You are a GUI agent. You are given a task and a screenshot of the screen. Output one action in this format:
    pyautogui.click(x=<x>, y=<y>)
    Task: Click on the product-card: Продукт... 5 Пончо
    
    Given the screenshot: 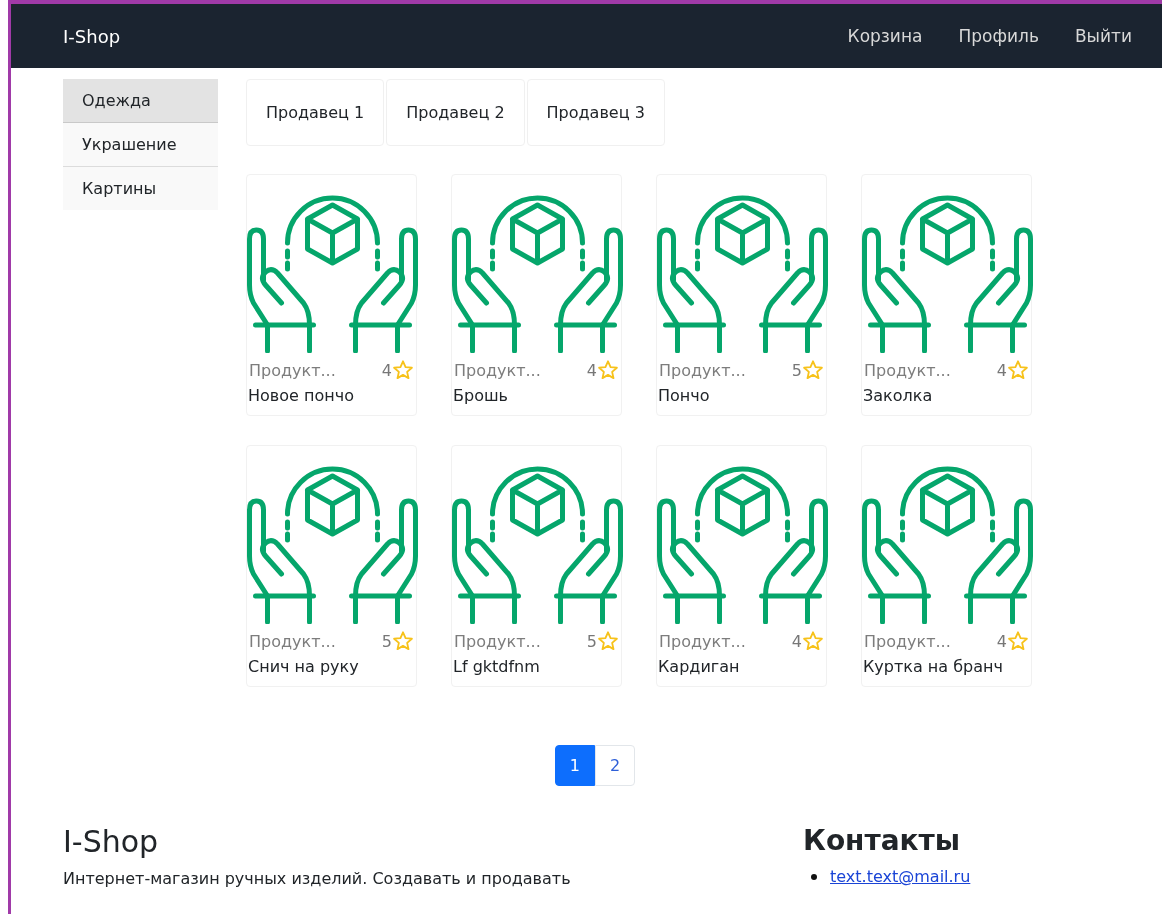 What is the action you would take?
    pyautogui.click(x=741, y=295)
    